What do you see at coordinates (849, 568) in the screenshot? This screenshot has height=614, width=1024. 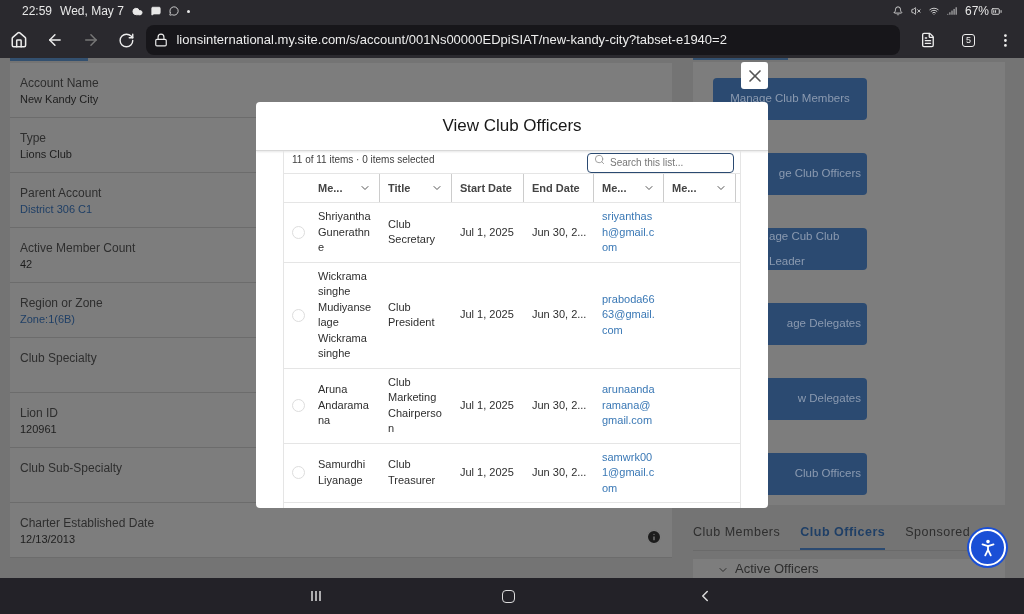 I see `section-header: Active Officers` at bounding box center [849, 568].